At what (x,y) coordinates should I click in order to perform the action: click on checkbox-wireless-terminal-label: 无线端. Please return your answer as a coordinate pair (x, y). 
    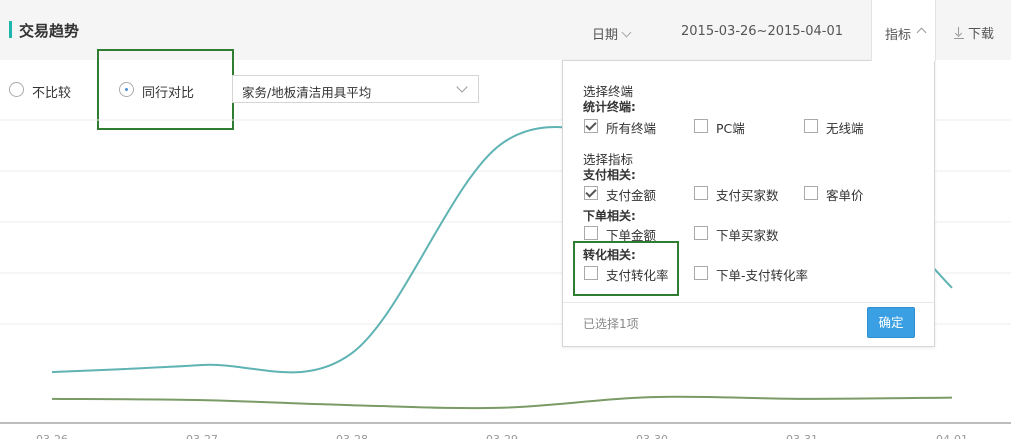
    Looking at the image, I should click on (845, 127).